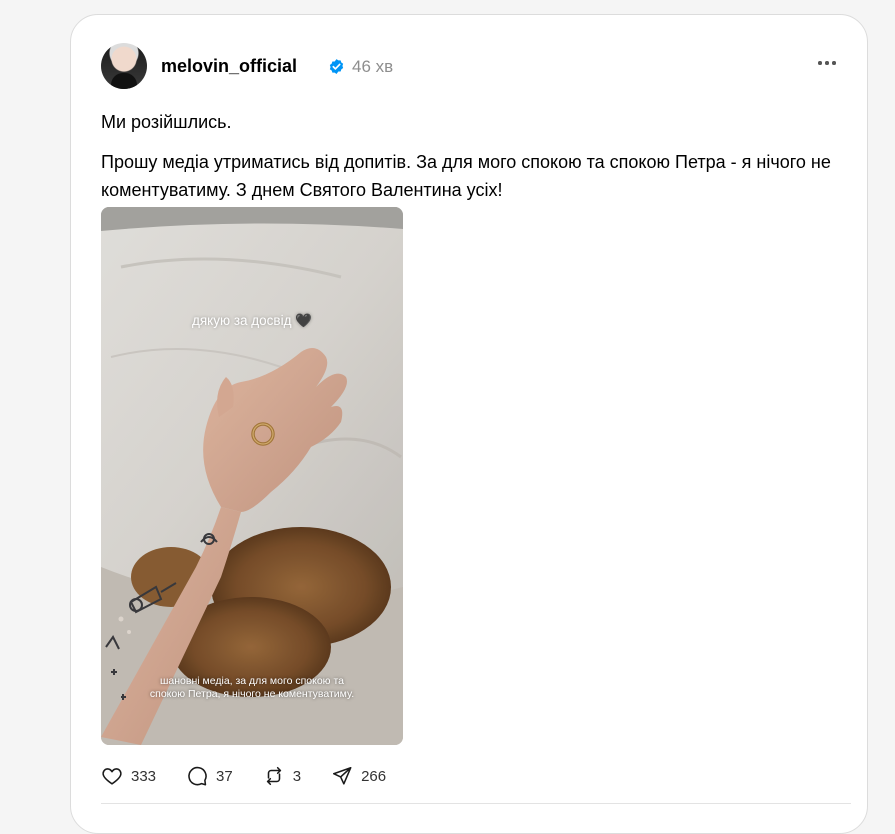 The width and height of the screenshot is (895, 834). Describe the element at coordinates (166, 122) in the screenshot. I see `post-text-line1: Ми розійшлись.` at that location.